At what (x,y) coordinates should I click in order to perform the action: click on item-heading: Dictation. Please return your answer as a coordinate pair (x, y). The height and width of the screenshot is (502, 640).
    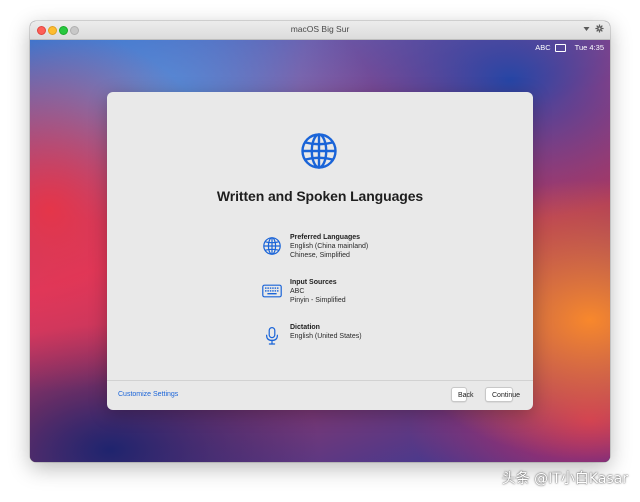
    Looking at the image, I should click on (305, 327).